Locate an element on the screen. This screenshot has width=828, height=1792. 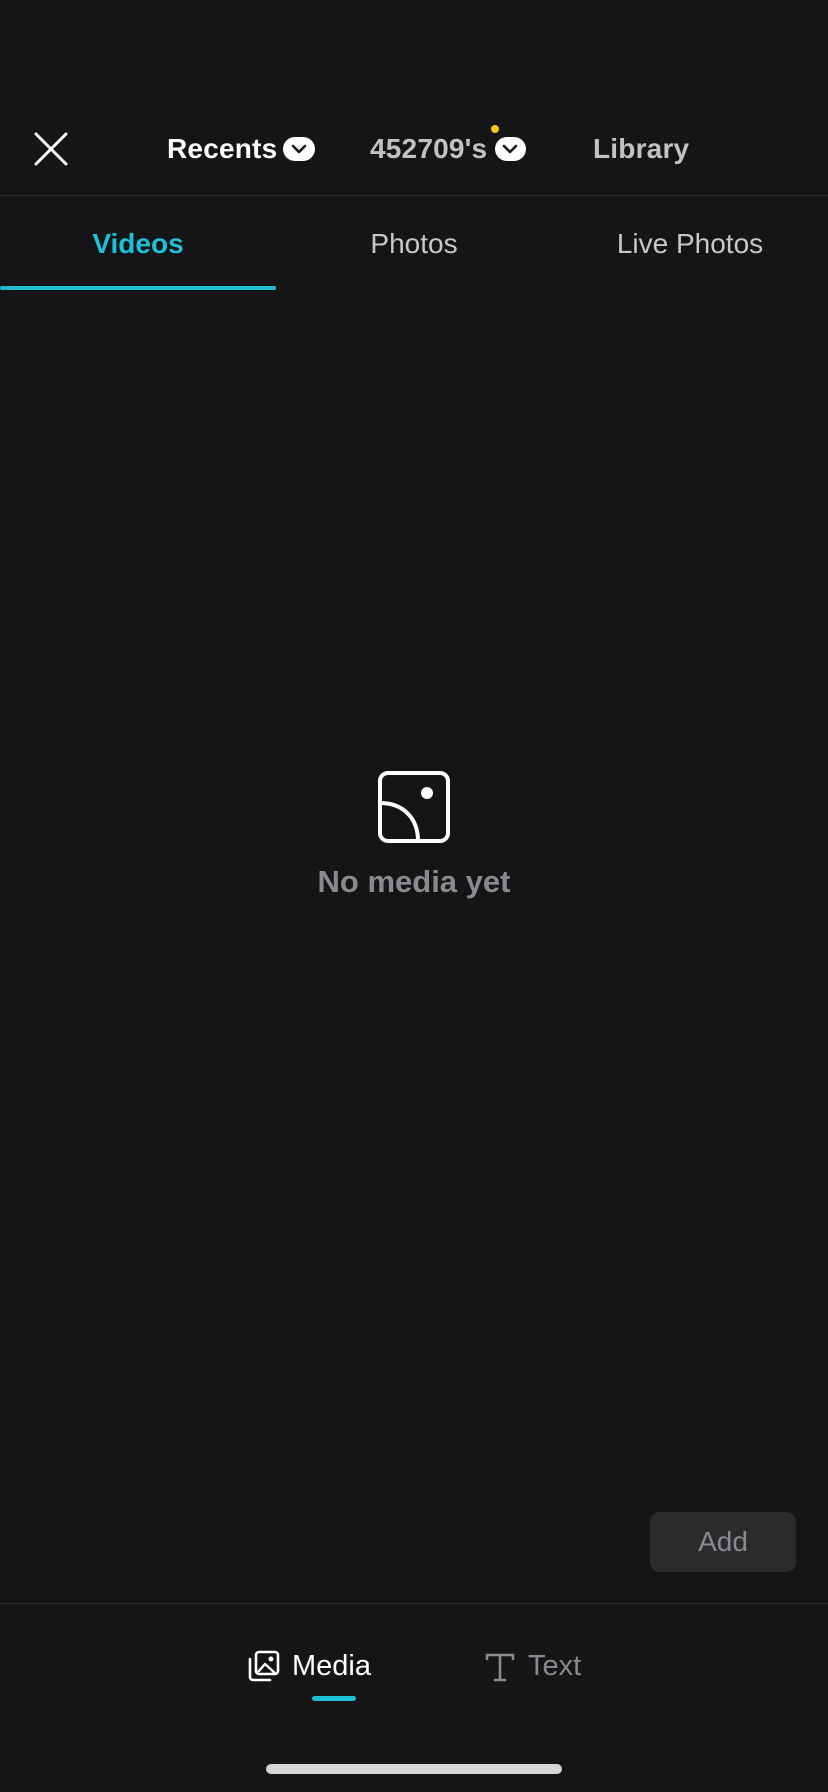
tab-media: Media is located at coordinates (309, 1666).